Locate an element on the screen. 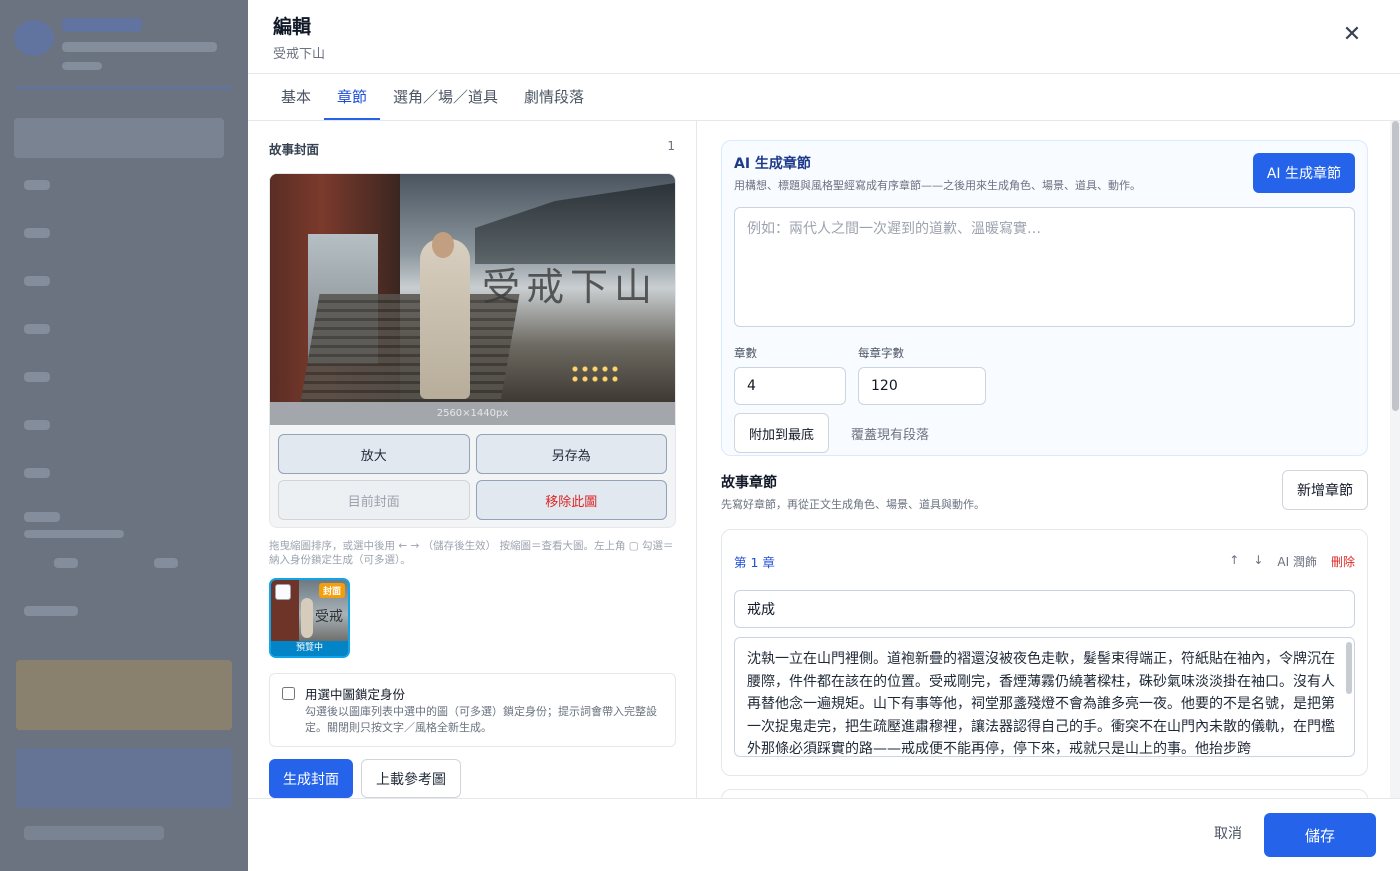 Image resolution: width=1400 pixels, height=871 pixels. close-icon: ✕ is located at coordinates (1352, 33).